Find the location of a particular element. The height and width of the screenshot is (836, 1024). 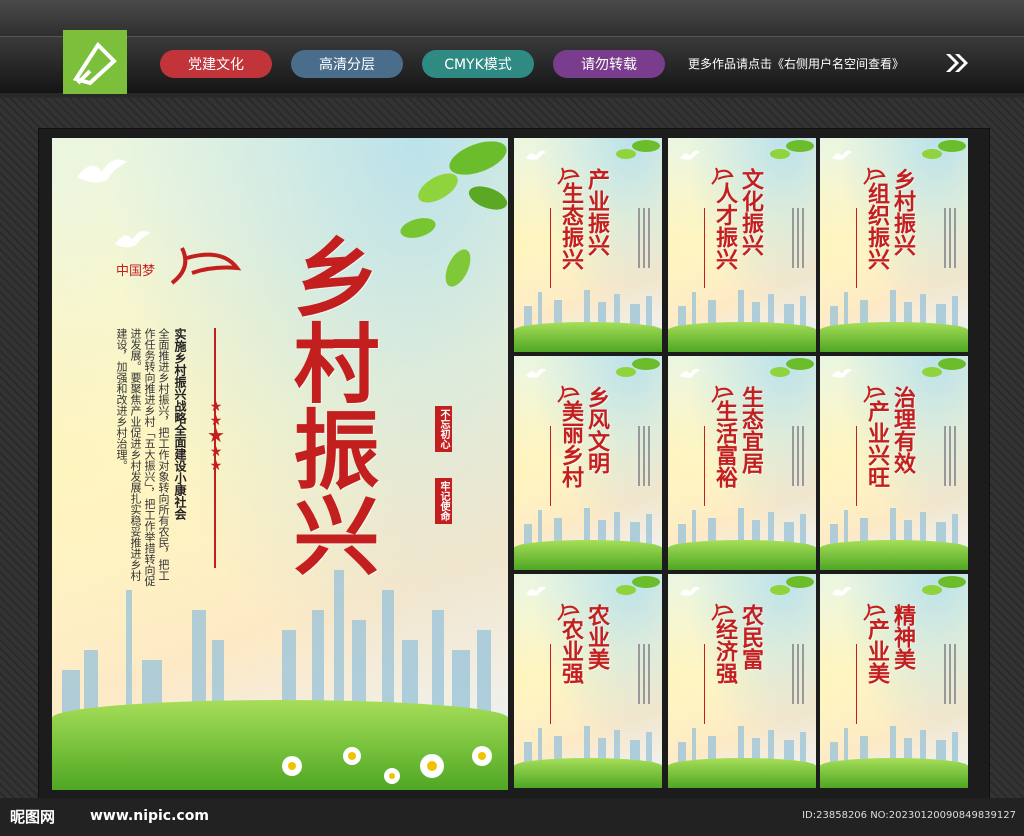

small-poster: 文化振兴 人才振兴 is located at coordinates (742, 245).